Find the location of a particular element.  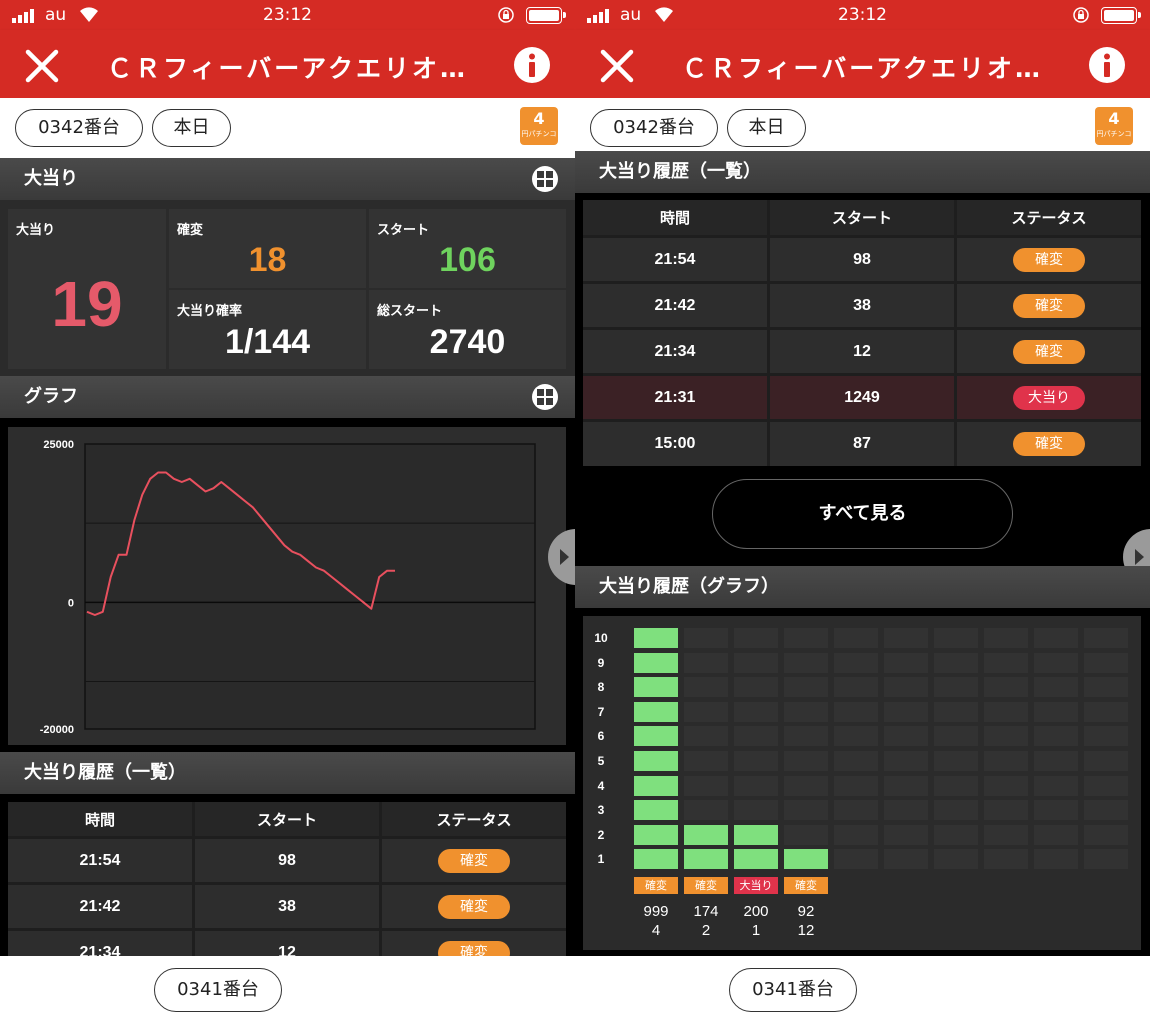

row-time: 21:34 is located at coordinates (100, 943).